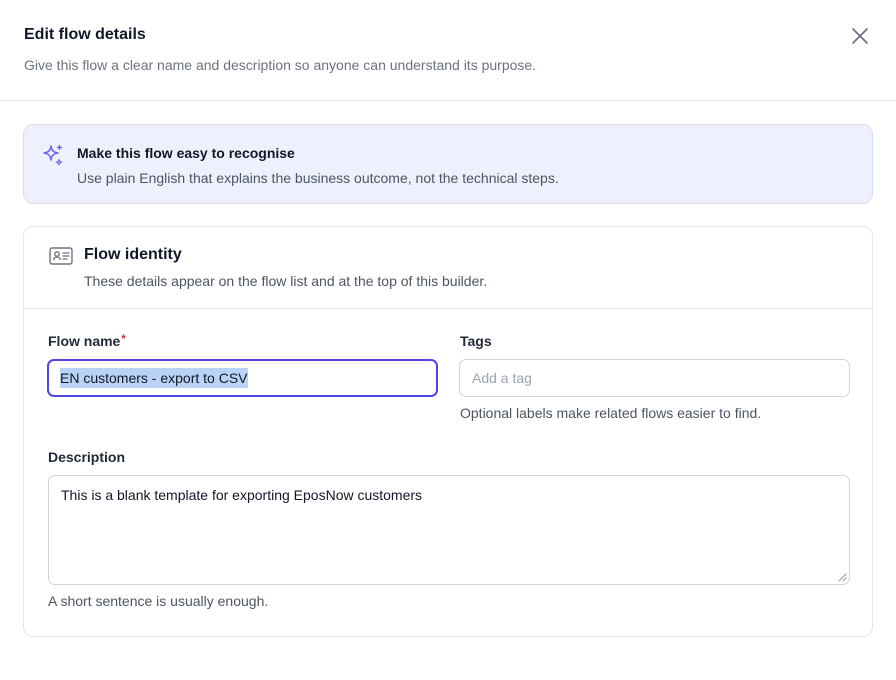  I want to click on card-title: Flow identity, so click(133, 254).